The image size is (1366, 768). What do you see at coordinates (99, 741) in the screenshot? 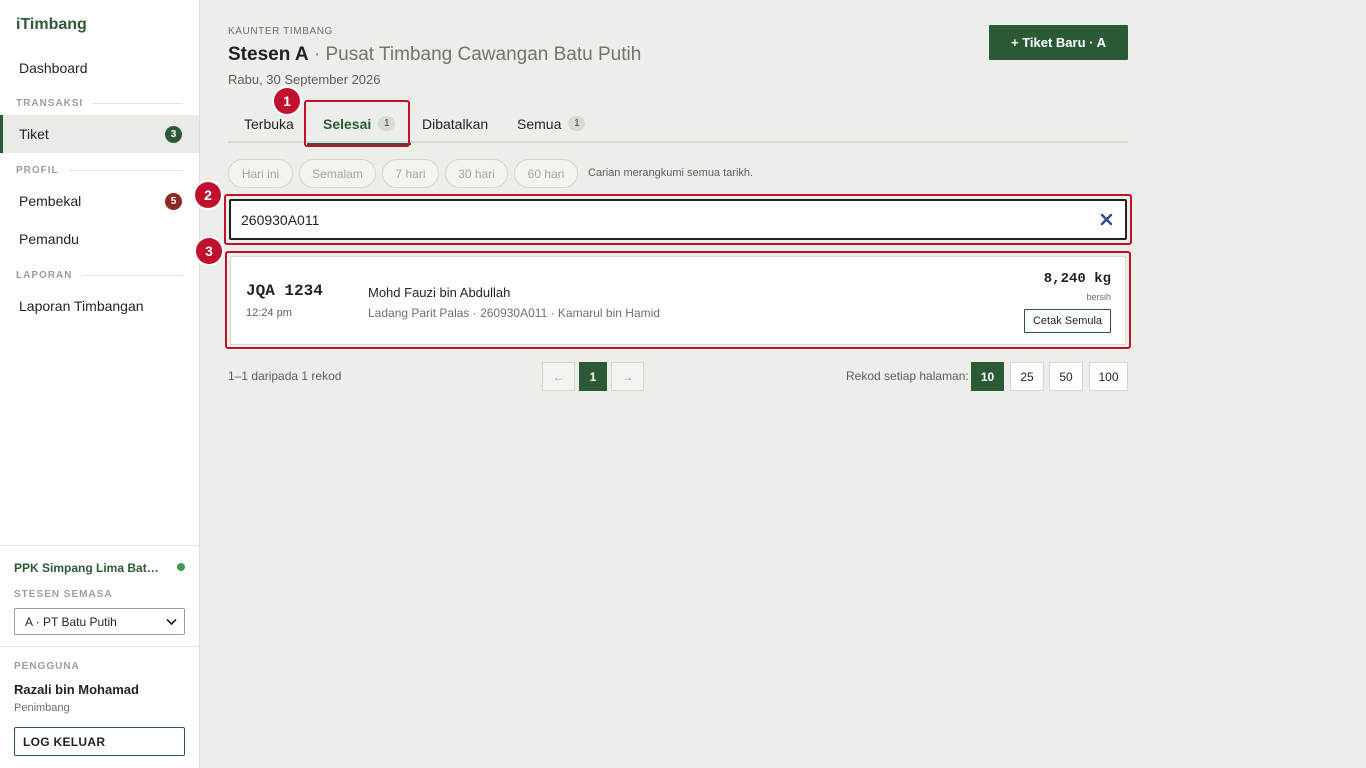
I see `logout-button: LOG KELUAR` at bounding box center [99, 741].